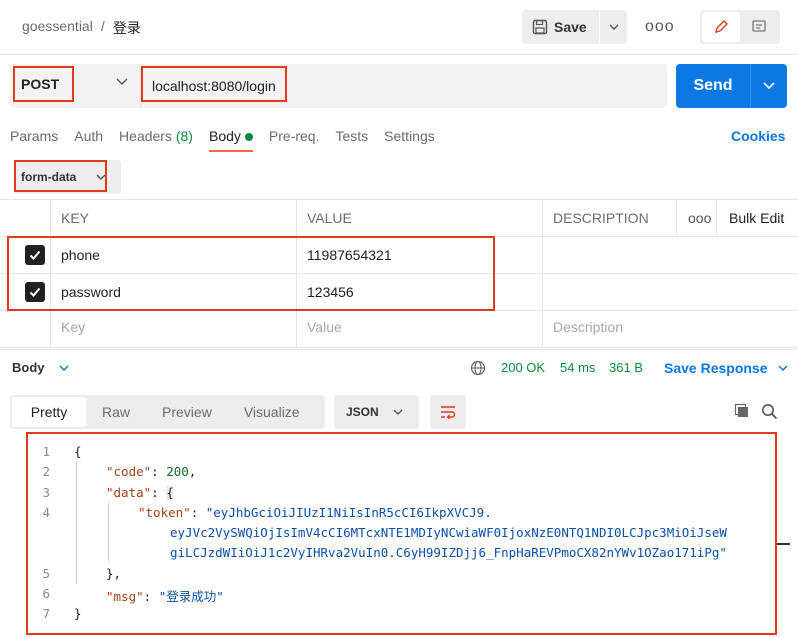 The image size is (798, 637). I want to click on header-divider, so click(399, 54).